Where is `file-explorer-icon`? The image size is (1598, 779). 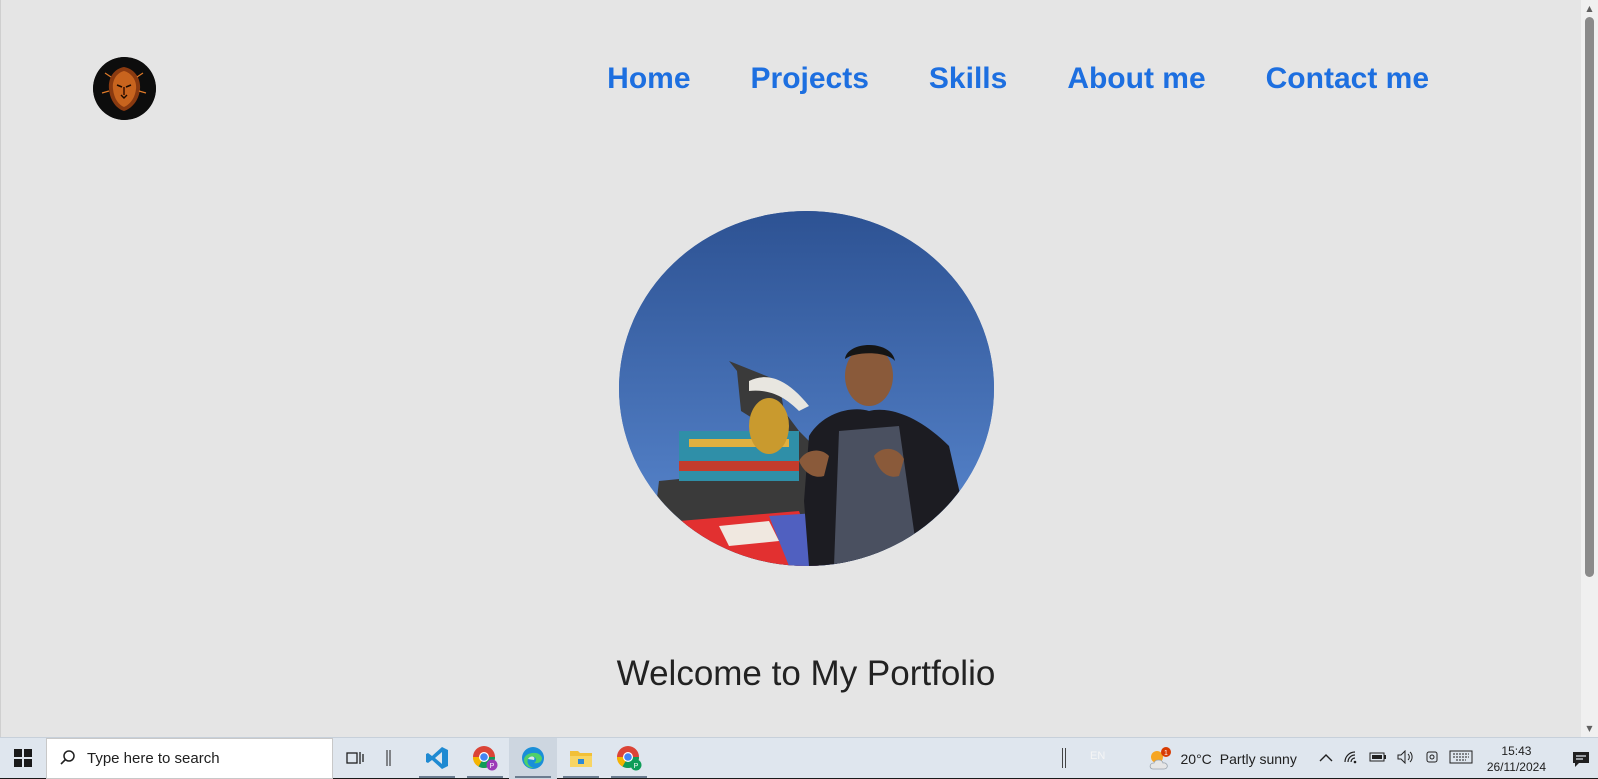 file-explorer-icon is located at coordinates (581, 758).